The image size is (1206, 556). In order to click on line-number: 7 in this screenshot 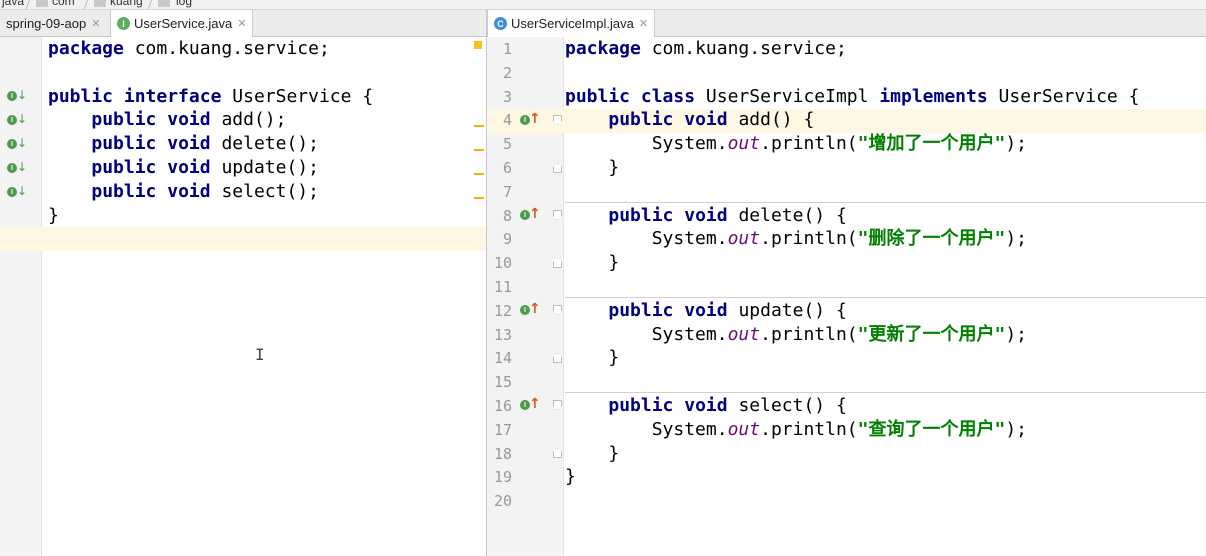, I will do `click(507, 191)`.